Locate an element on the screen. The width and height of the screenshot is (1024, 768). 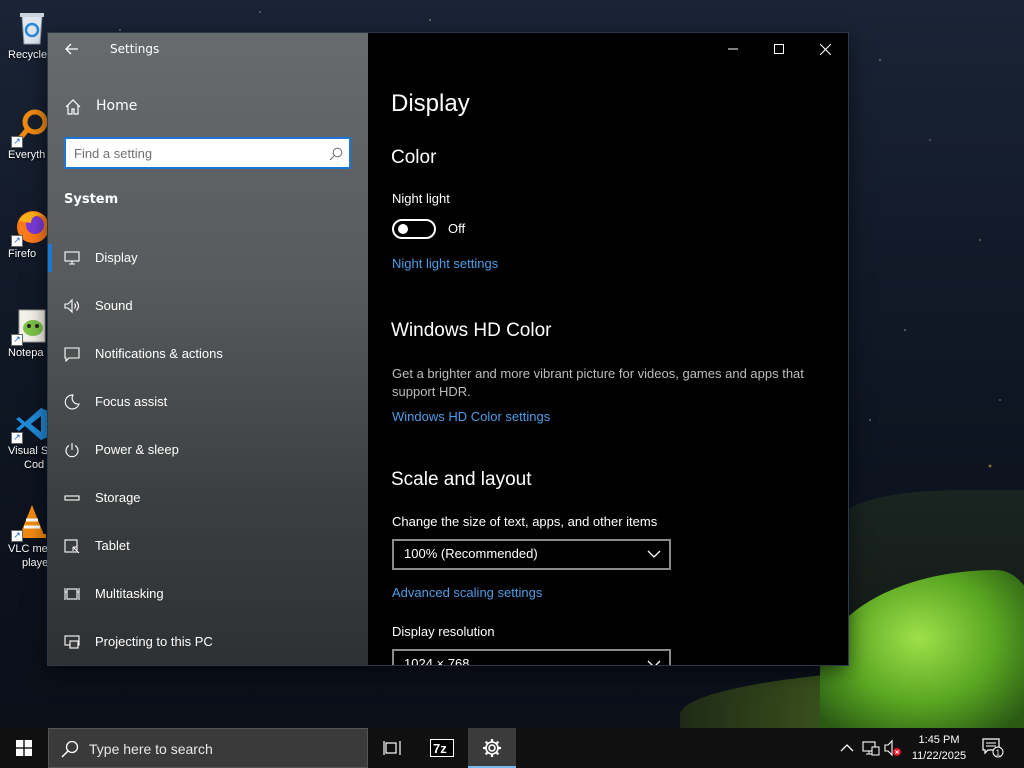
minimize-button is located at coordinates (733, 49).